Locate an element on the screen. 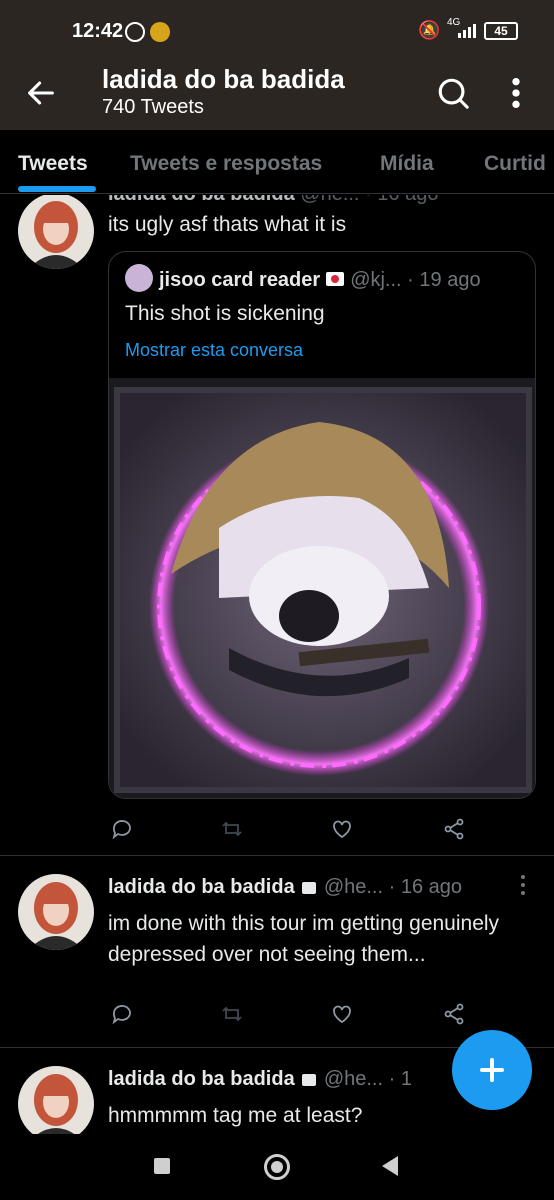  profile-tabs: Tweets Tweets e respostas Mídia Curtid is located at coordinates (277, 162).